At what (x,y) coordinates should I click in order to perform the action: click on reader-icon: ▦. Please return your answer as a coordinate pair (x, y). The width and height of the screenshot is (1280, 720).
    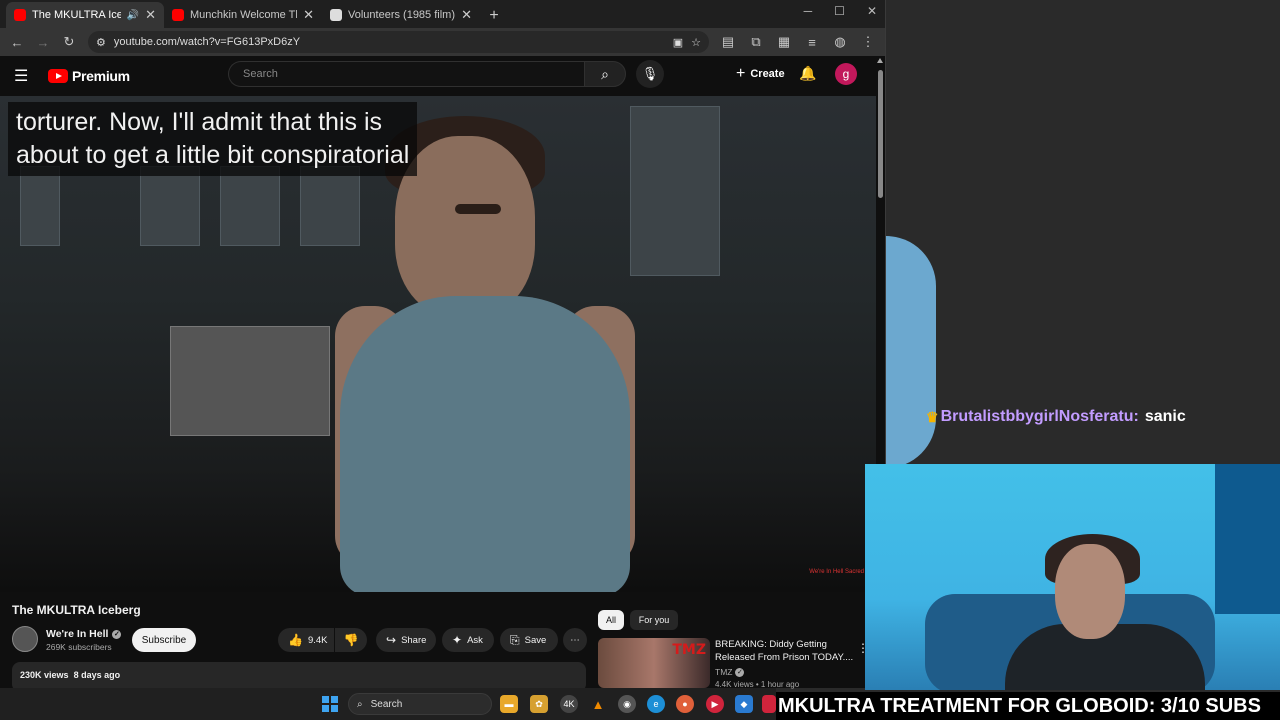
    Looking at the image, I should click on (784, 42).